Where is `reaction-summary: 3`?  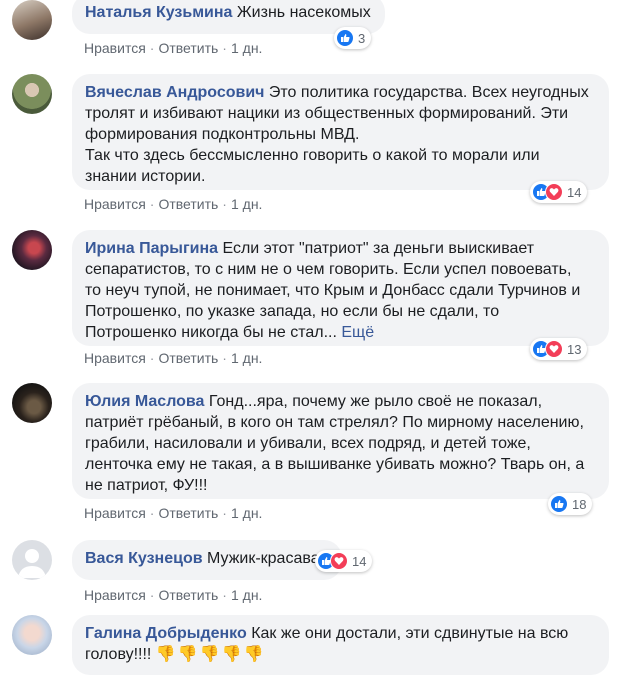
reaction-summary: 3 is located at coordinates (353, 38).